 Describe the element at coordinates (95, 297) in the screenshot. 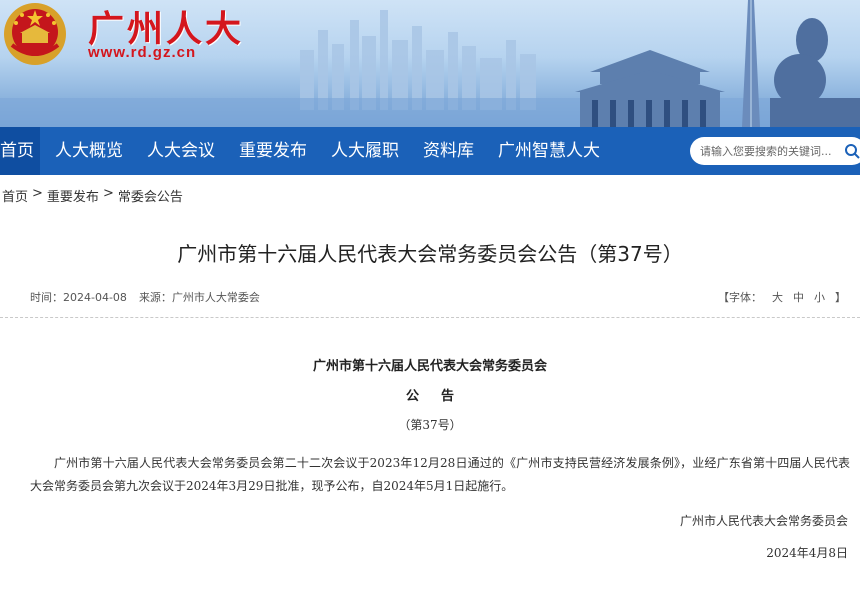

I see `publish-date: 2024-04-08` at that location.